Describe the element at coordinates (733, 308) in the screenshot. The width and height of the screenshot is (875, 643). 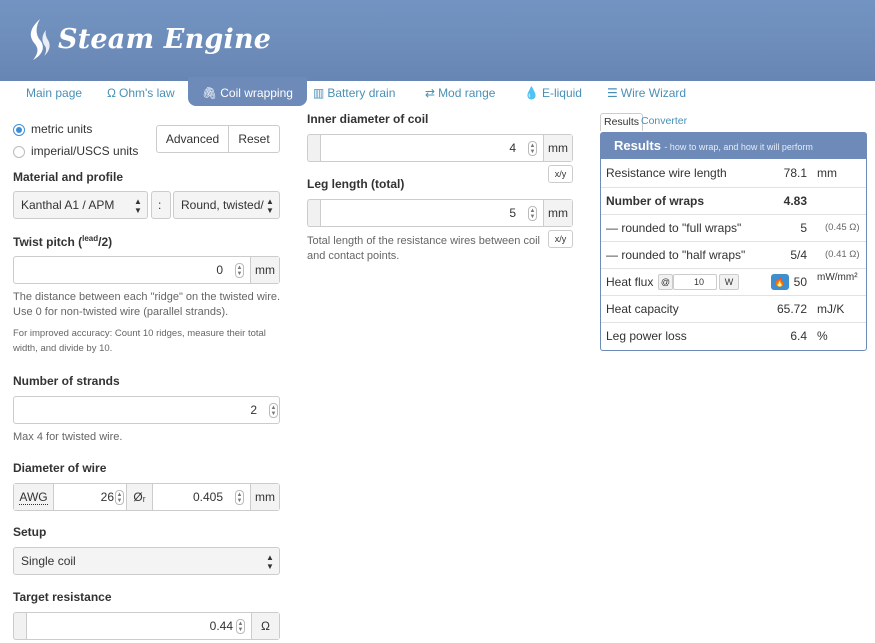
I see `result-row: Heat capacity 65.72 mJ/K` at that location.